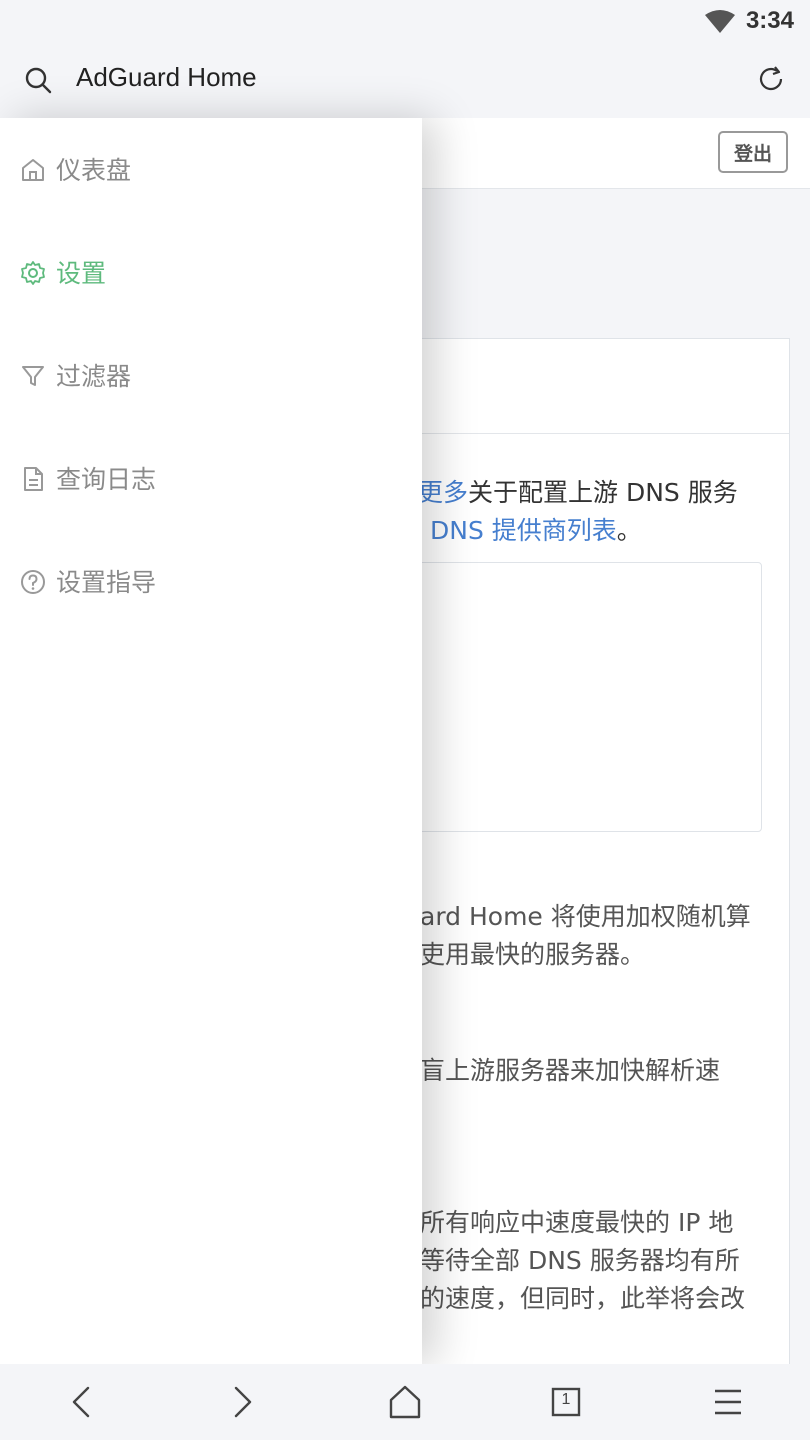 Image resolution: width=810 pixels, height=1440 pixels. What do you see at coordinates (580, 1260) in the screenshot?
I see `fastest-ip-desc-2: 等待全部 DNS 服务器均有所` at bounding box center [580, 1260].